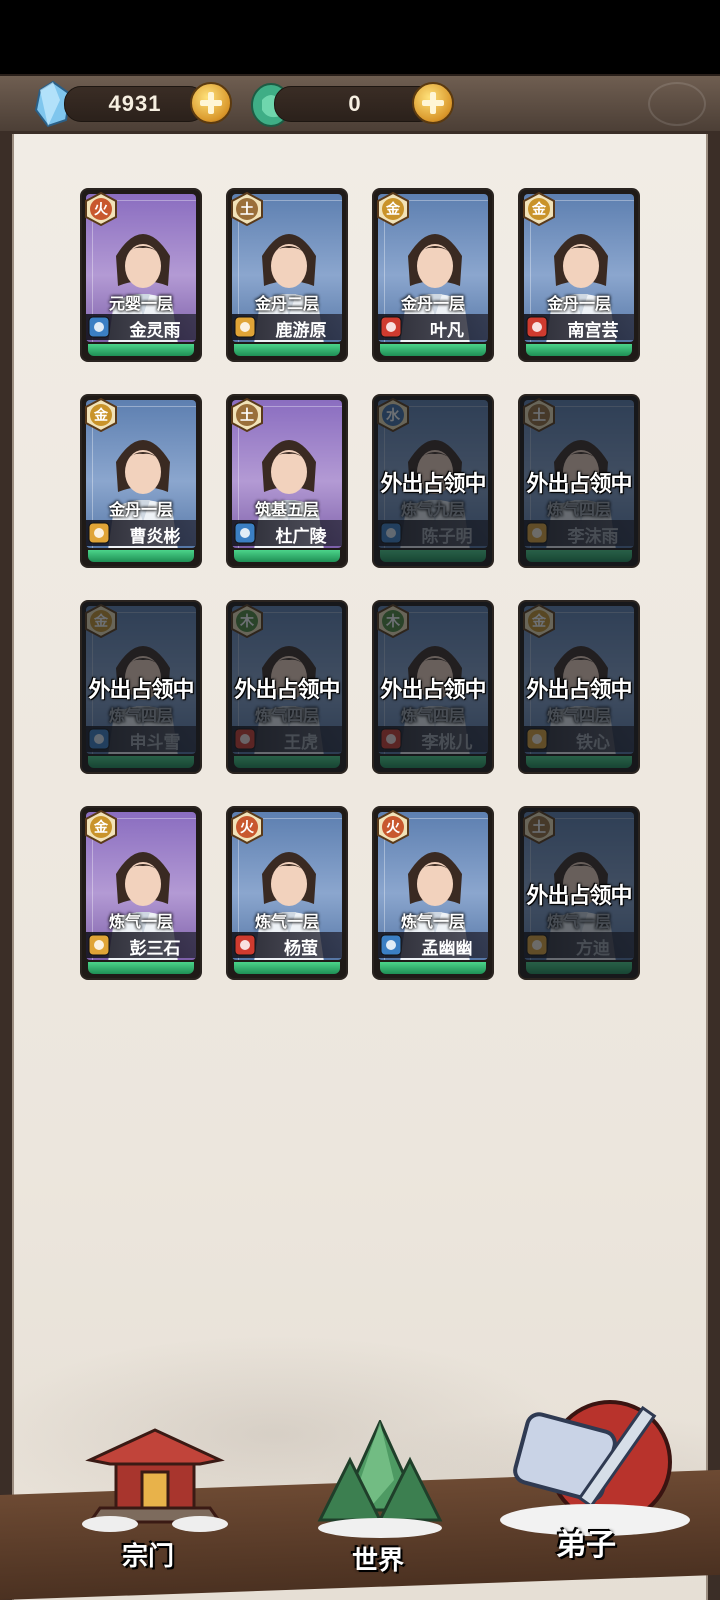 The height and width of the screenshot is (1600, 720). Describe the element at coordinates (378, 1561) in the screenshot. I see `nav-world-label: 世界` at that location.